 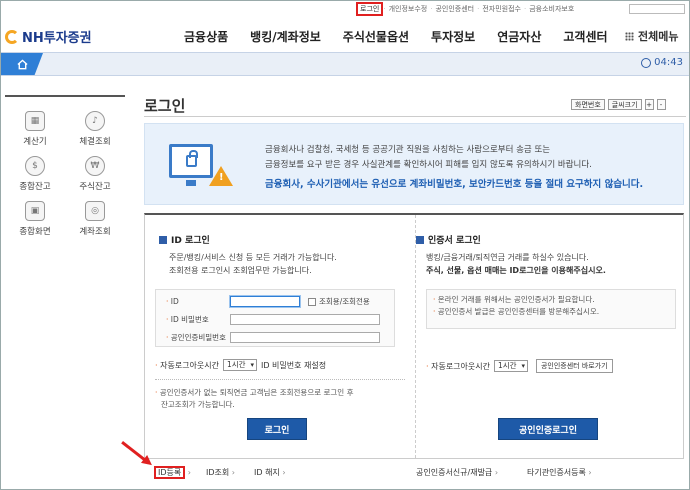 I want to click on cert-autologout-select: 1시간, so click(x=510, y=366).